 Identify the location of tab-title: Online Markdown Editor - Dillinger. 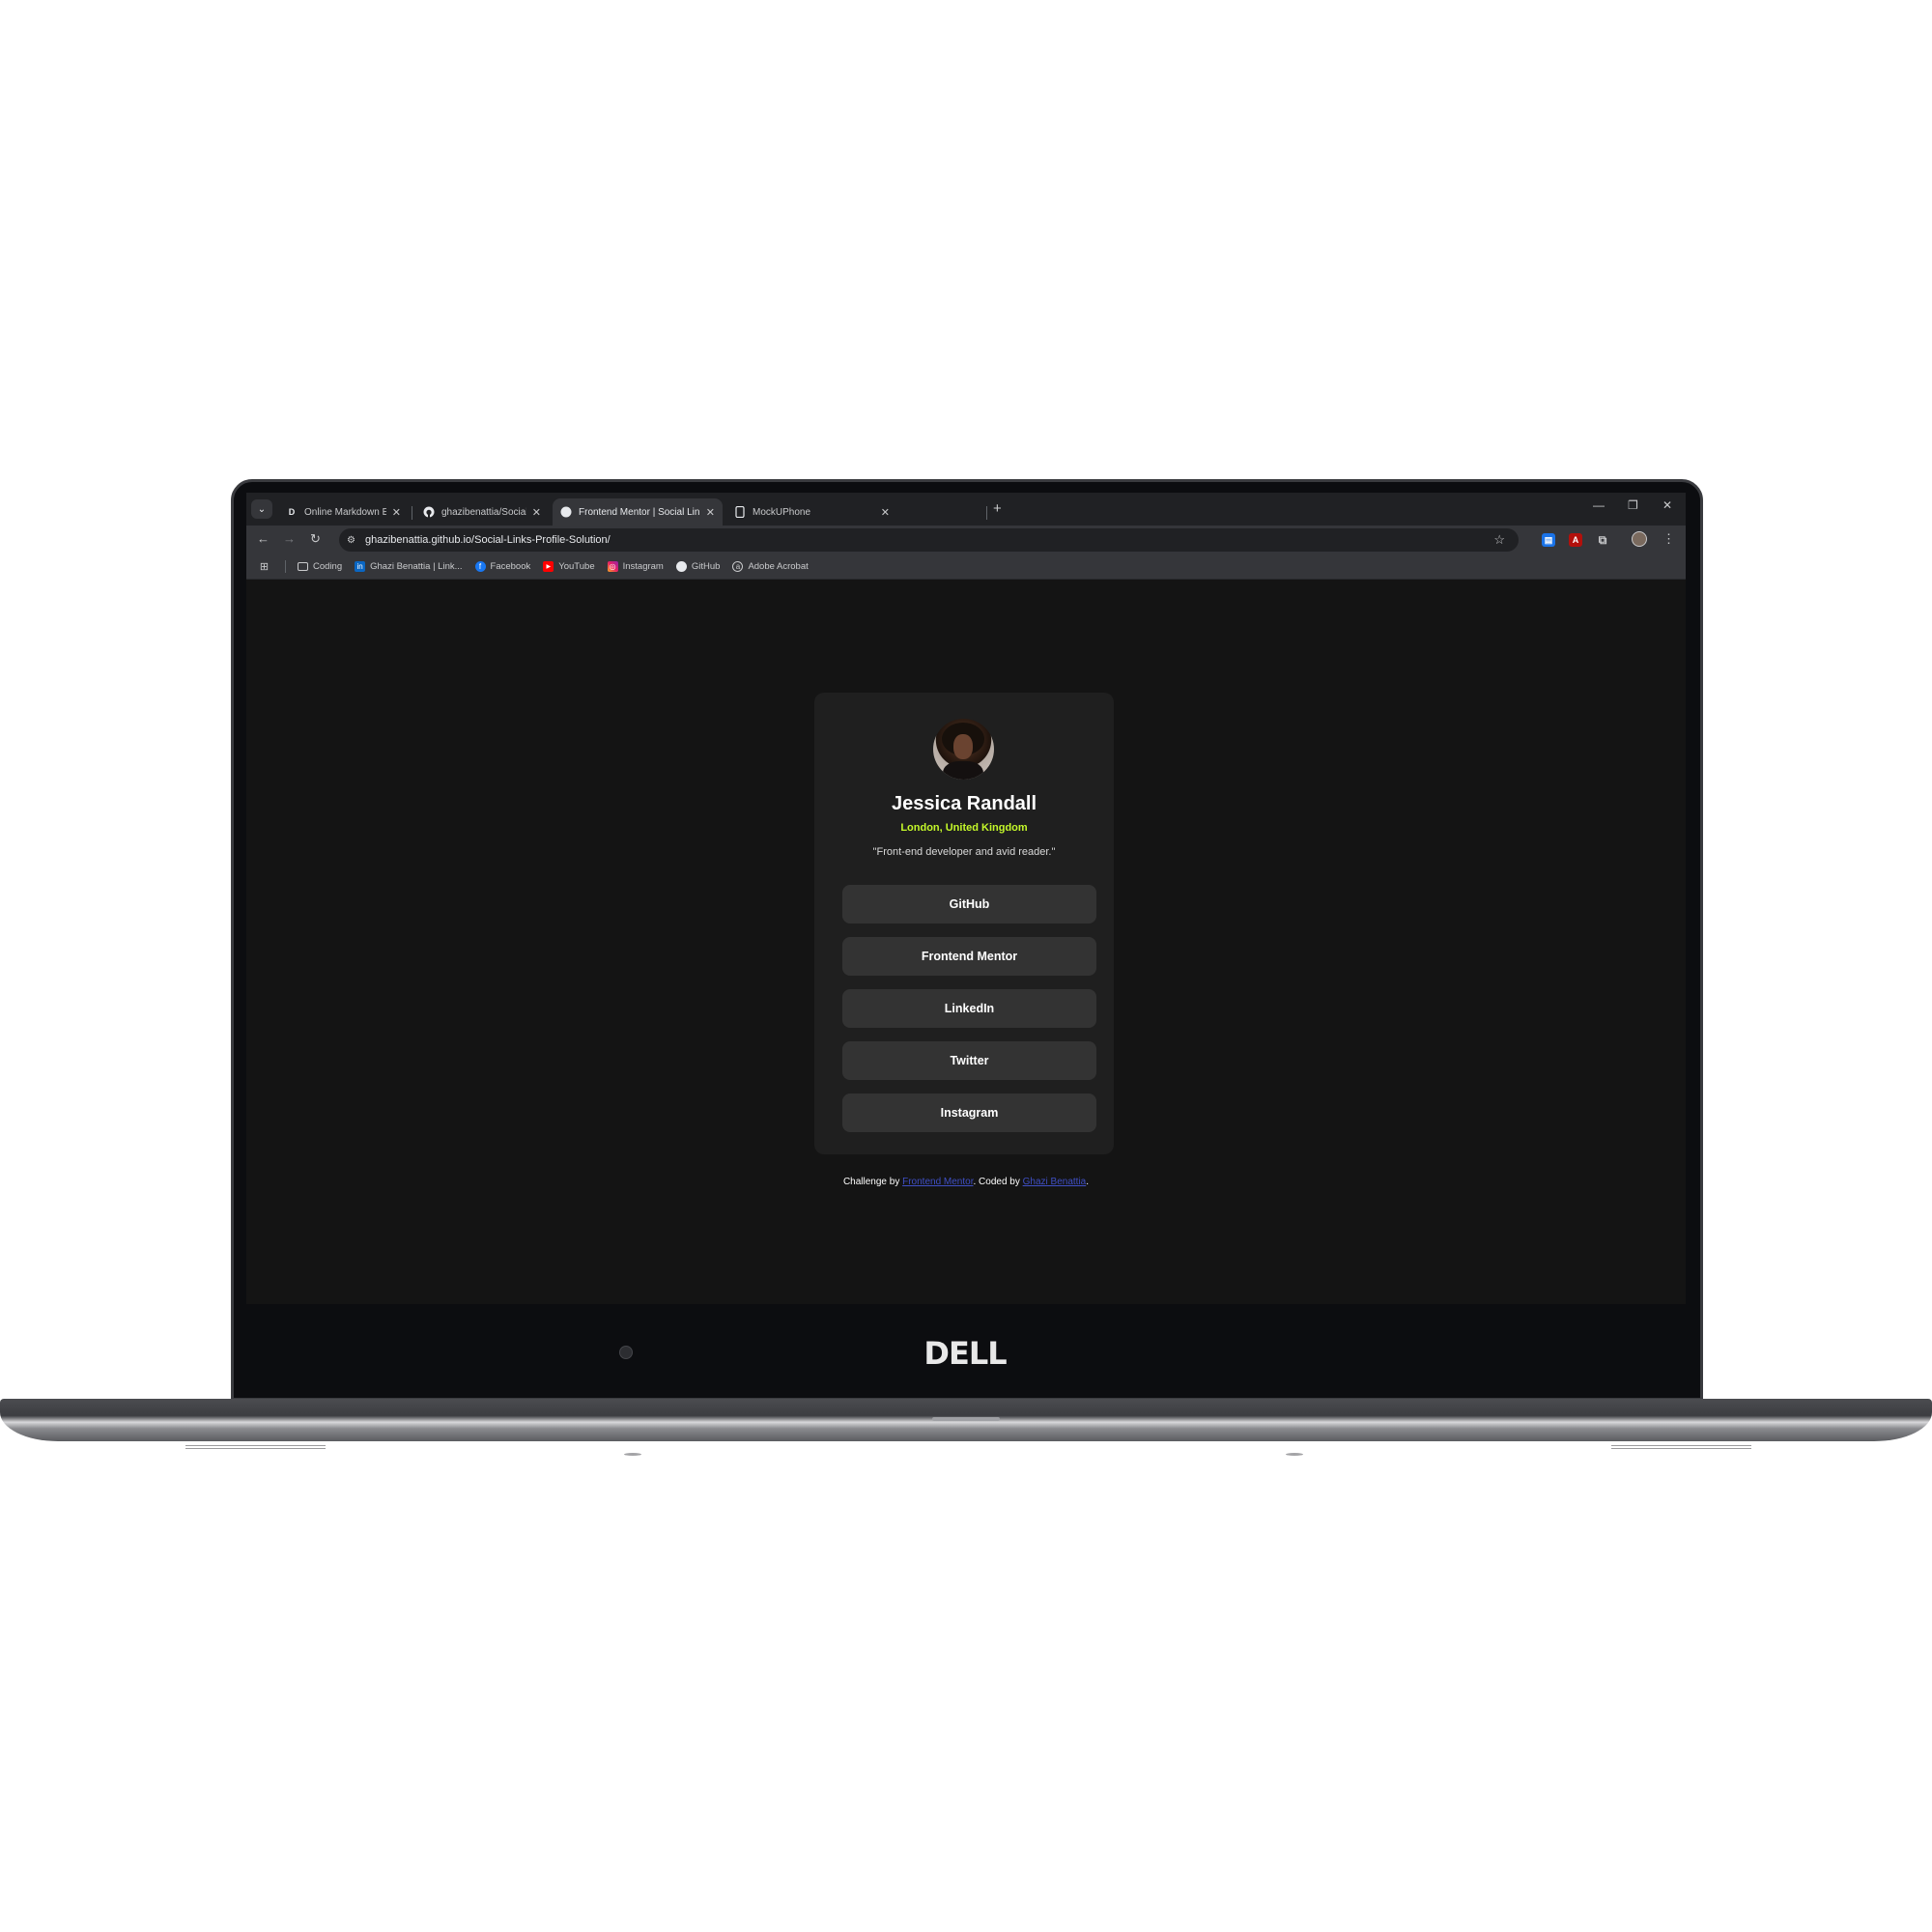
(345, 512).